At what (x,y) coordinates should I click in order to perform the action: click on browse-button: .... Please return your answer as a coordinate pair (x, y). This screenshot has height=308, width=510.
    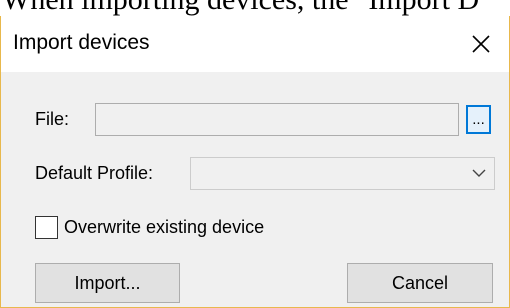
    Looking at the image, I should click on (478, 119).